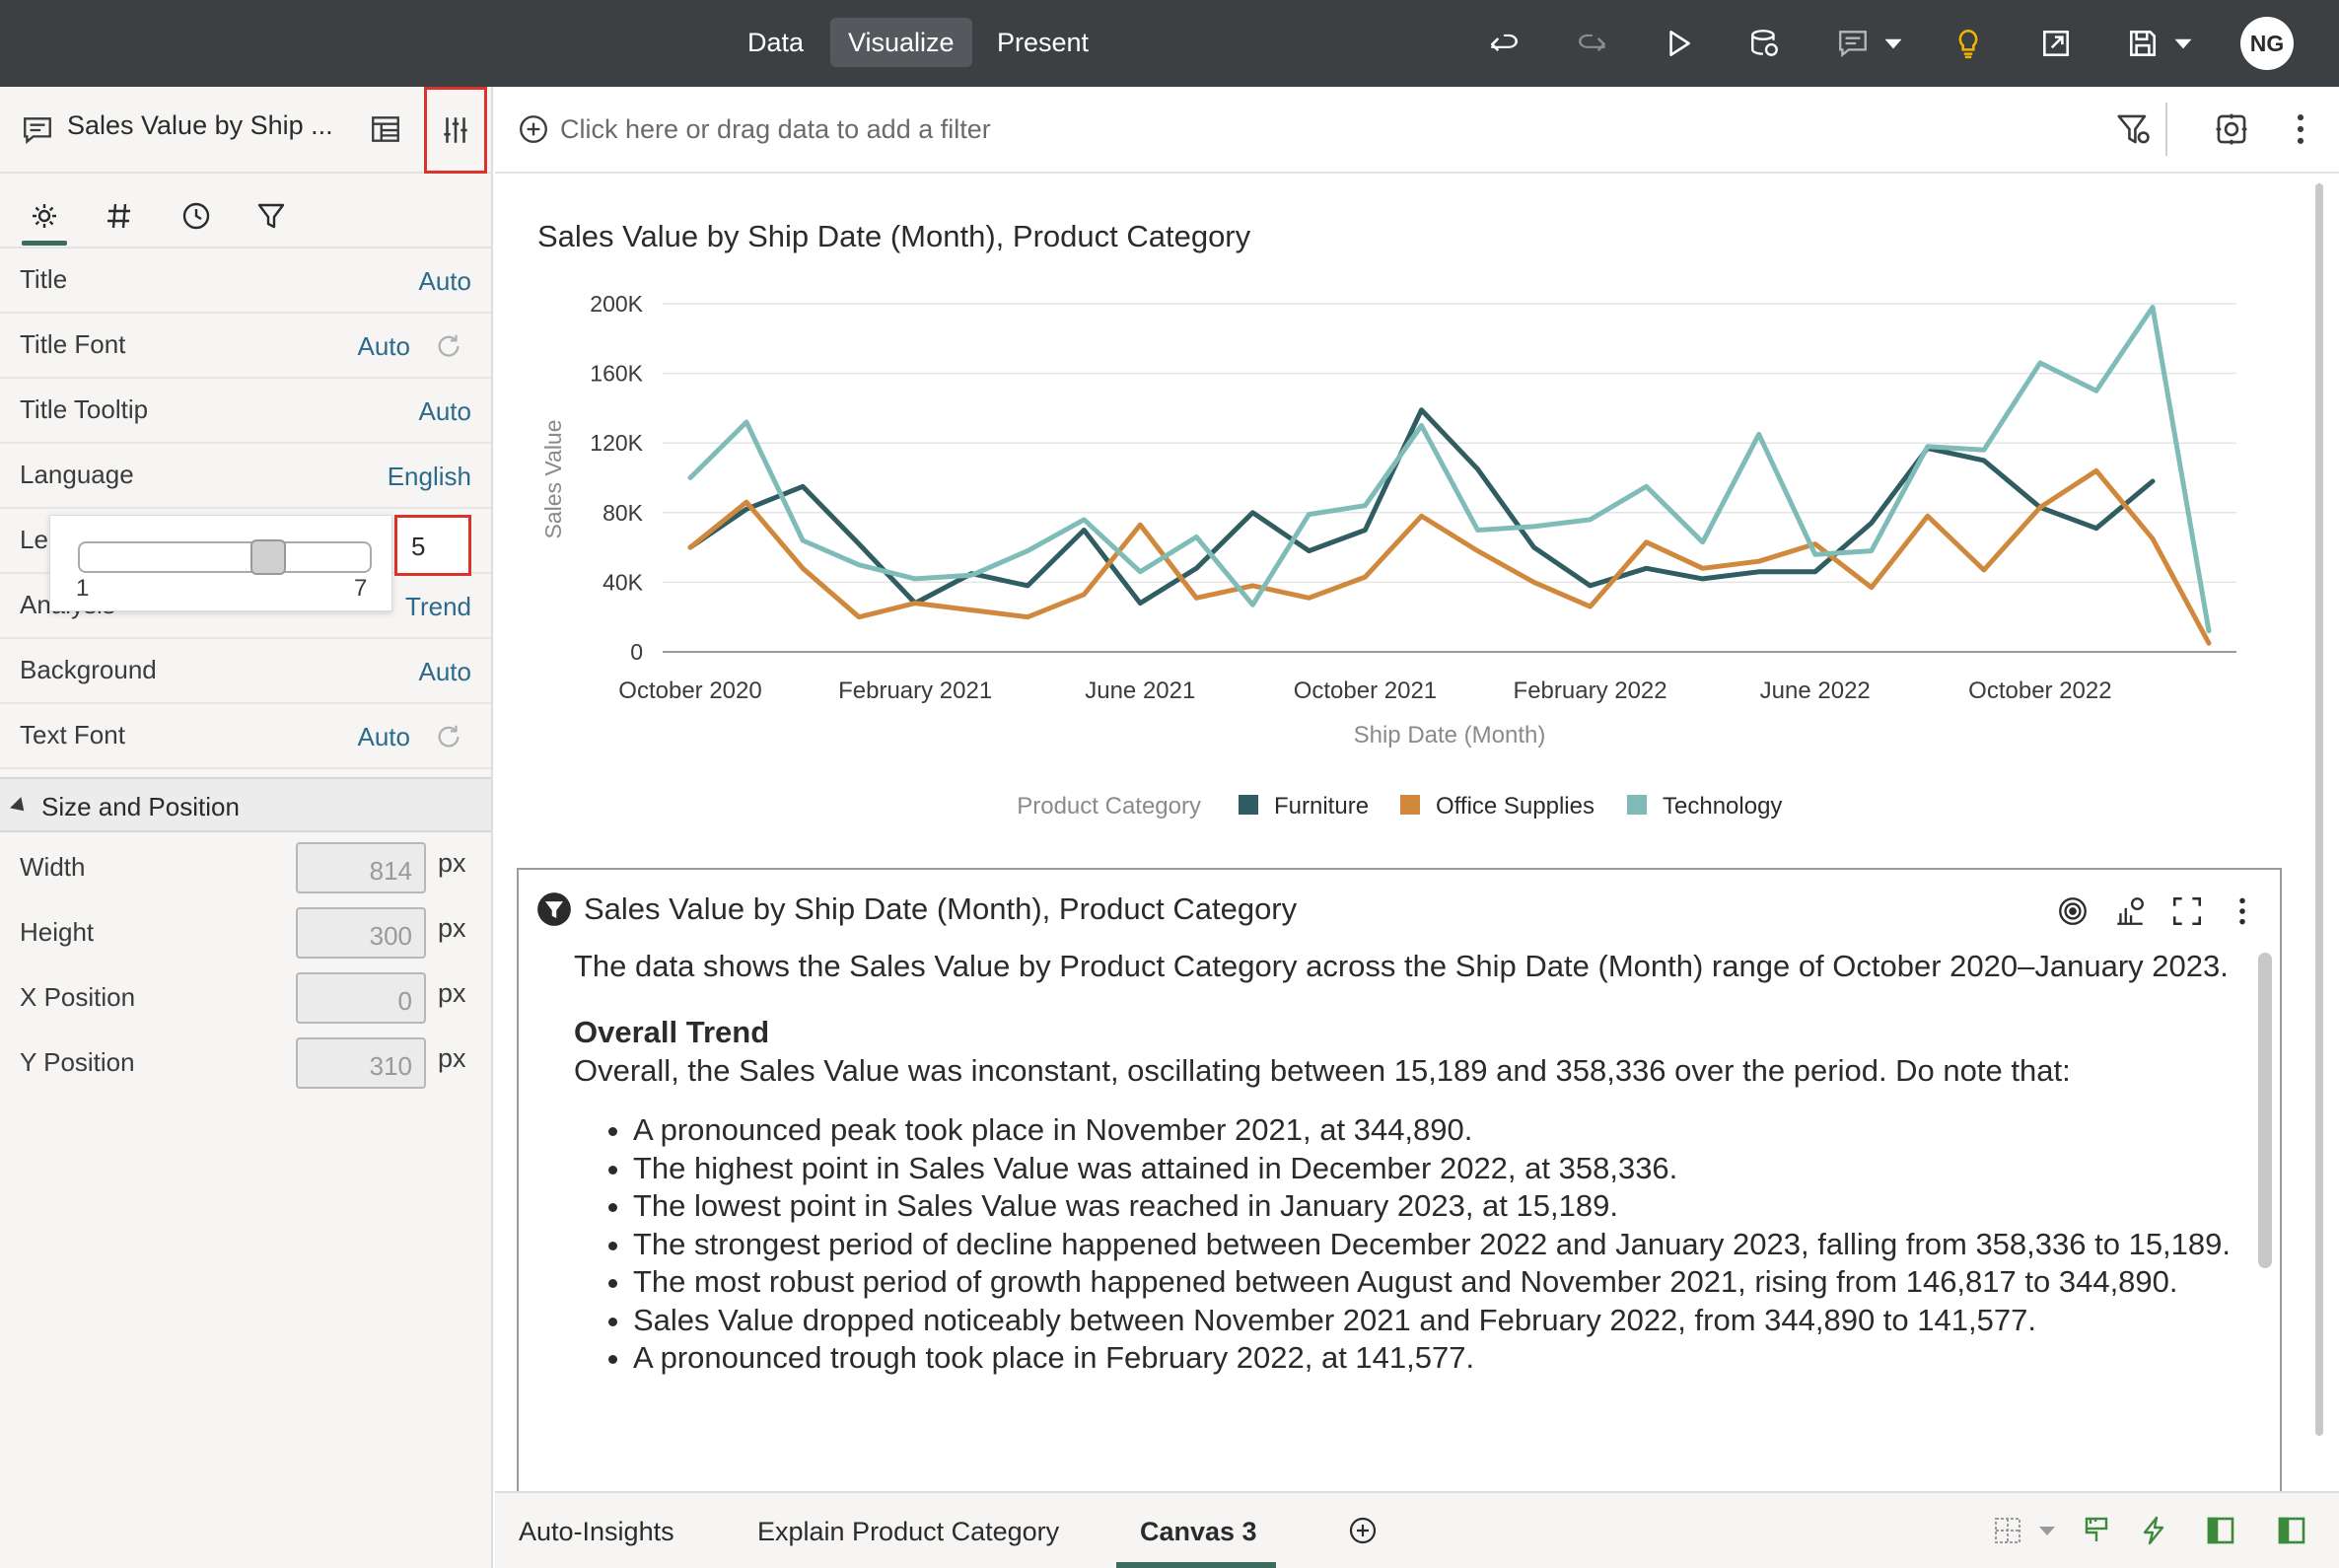 This screenshot has width=2339, height=1568. I want to click on lightbulb-icon, so click(1968, 43).